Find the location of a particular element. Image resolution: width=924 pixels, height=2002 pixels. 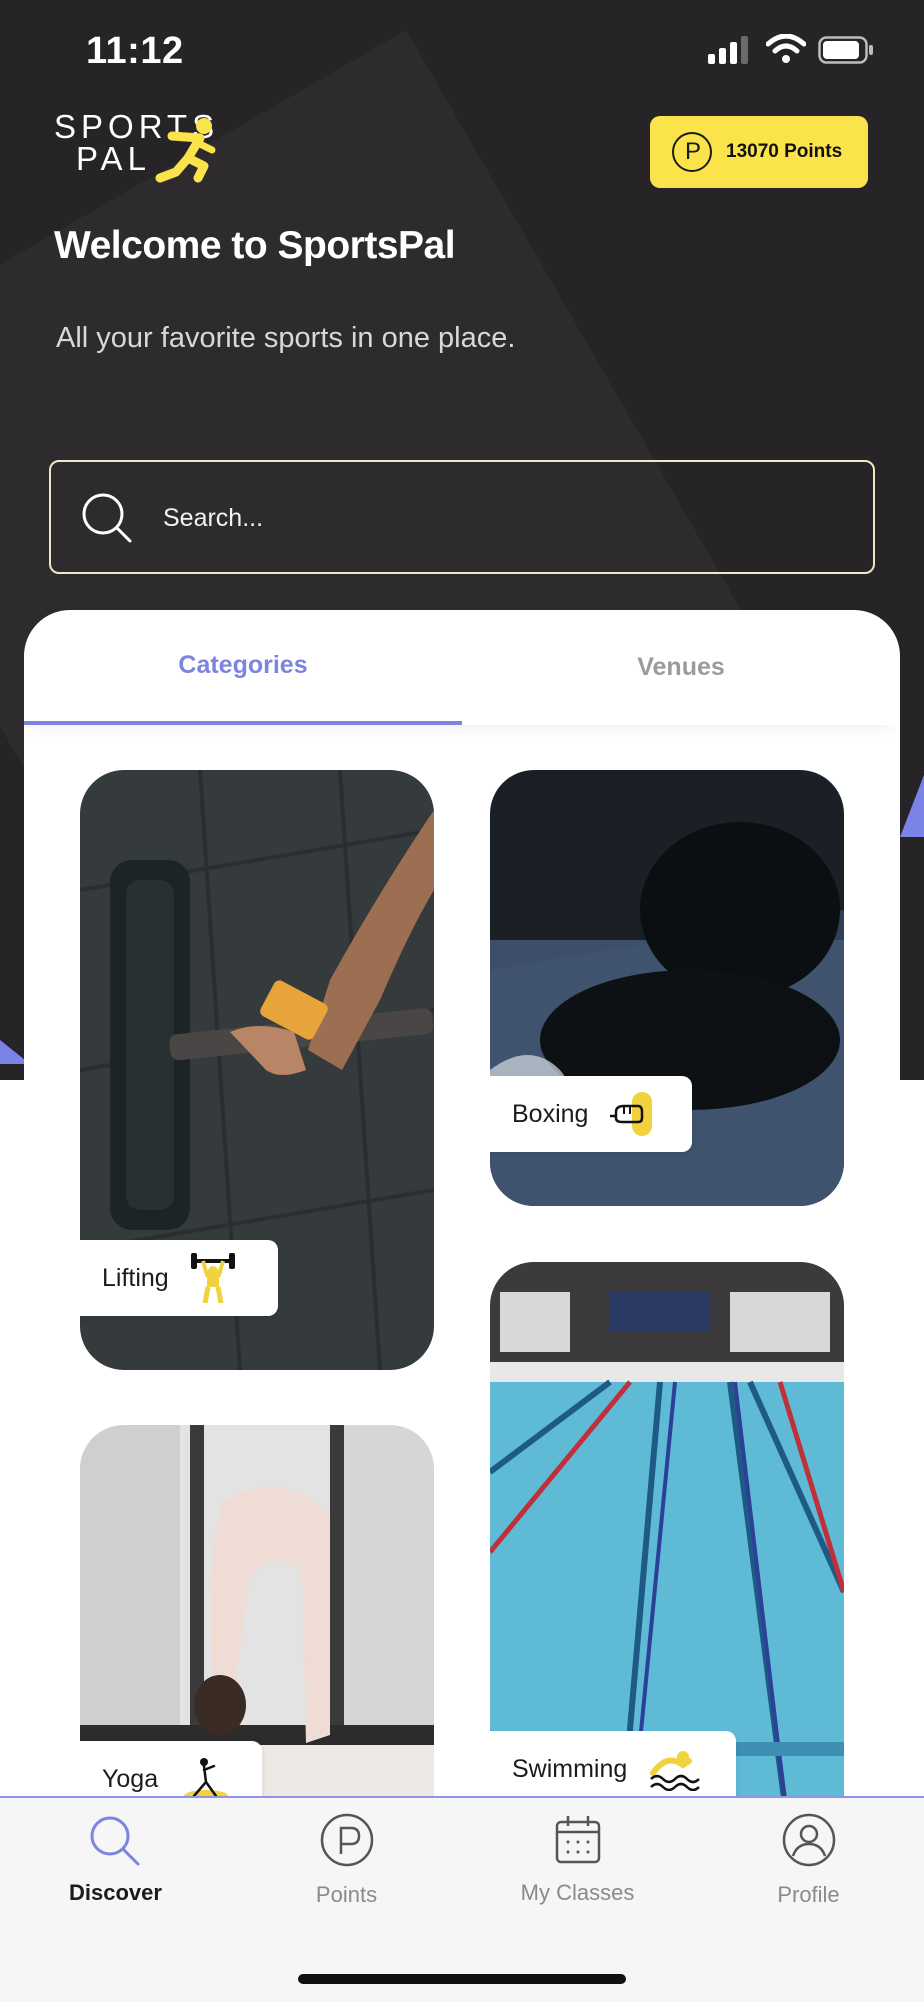

points-label: 13070 Points is located at coordinates (784, 151).